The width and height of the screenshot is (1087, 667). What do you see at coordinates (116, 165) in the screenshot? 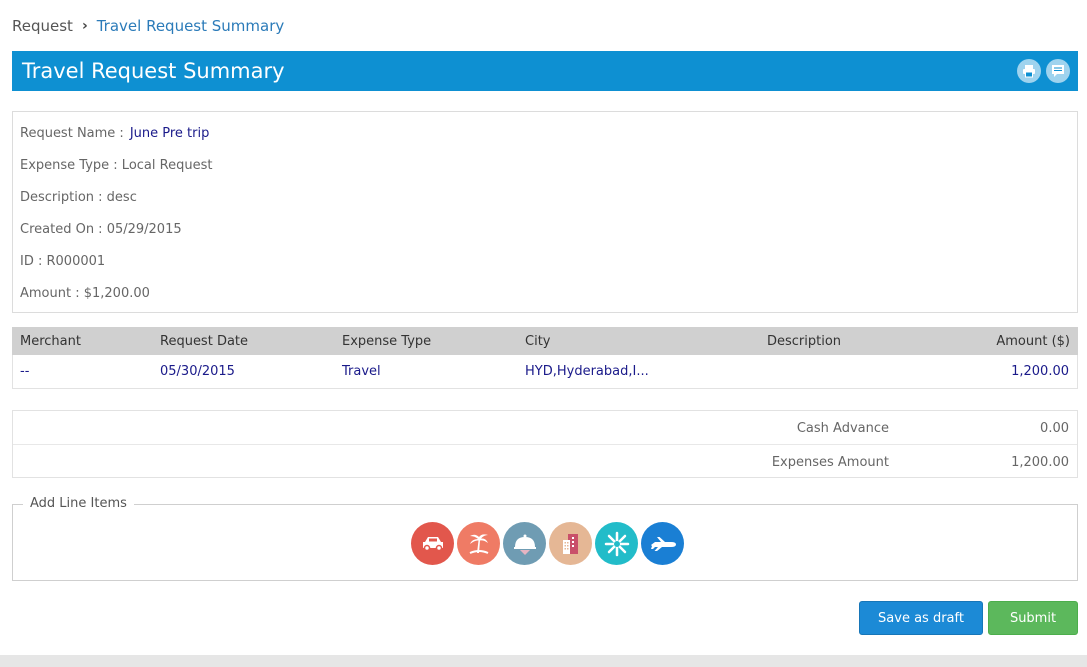
I see `expense-type-row: Expense Type : Local Request` at bounding box center [116, 165].